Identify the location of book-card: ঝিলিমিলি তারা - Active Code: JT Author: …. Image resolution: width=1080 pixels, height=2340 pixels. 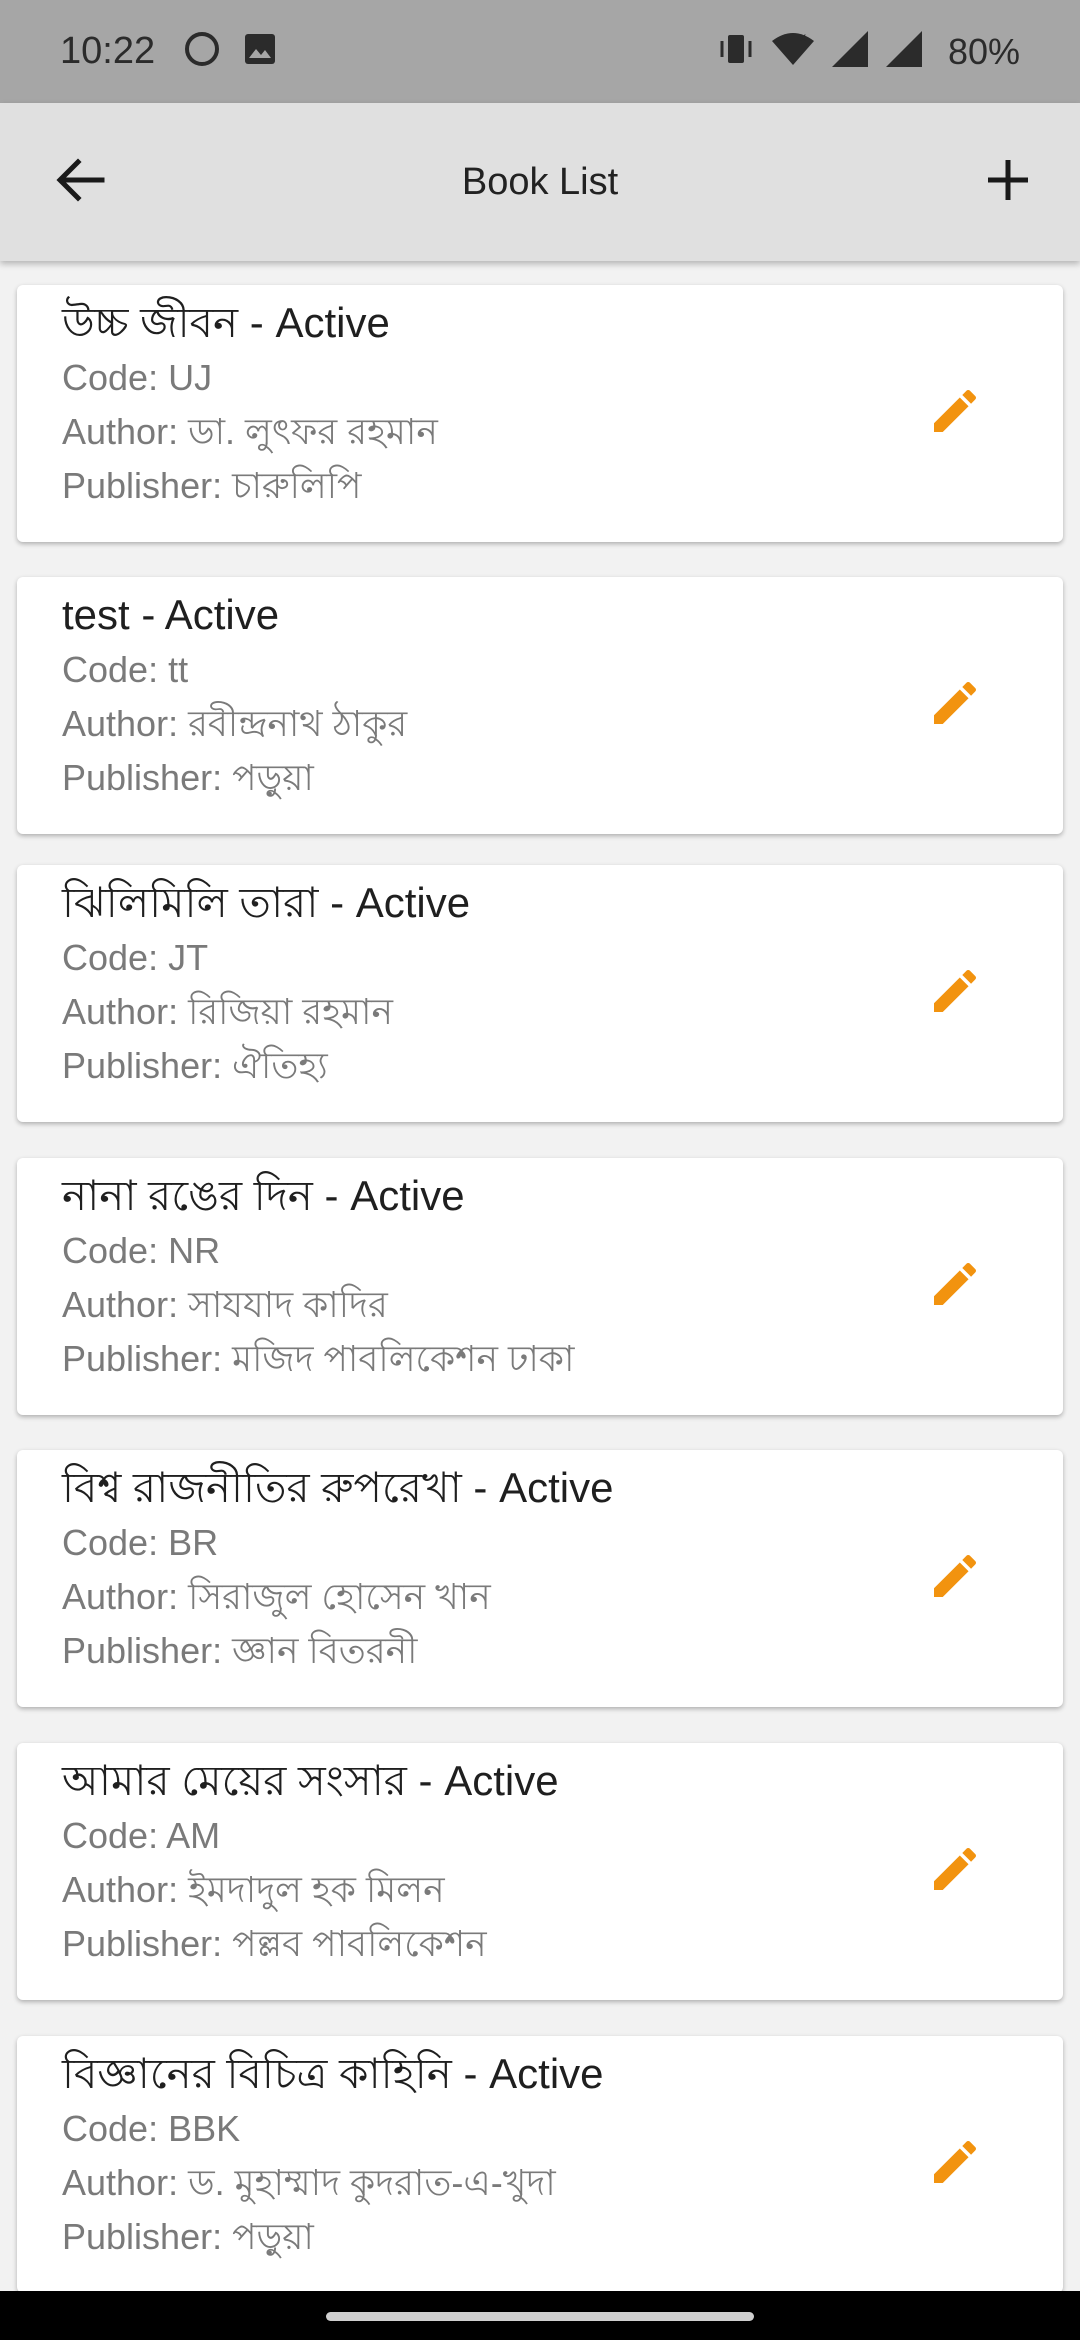
(540, 993).